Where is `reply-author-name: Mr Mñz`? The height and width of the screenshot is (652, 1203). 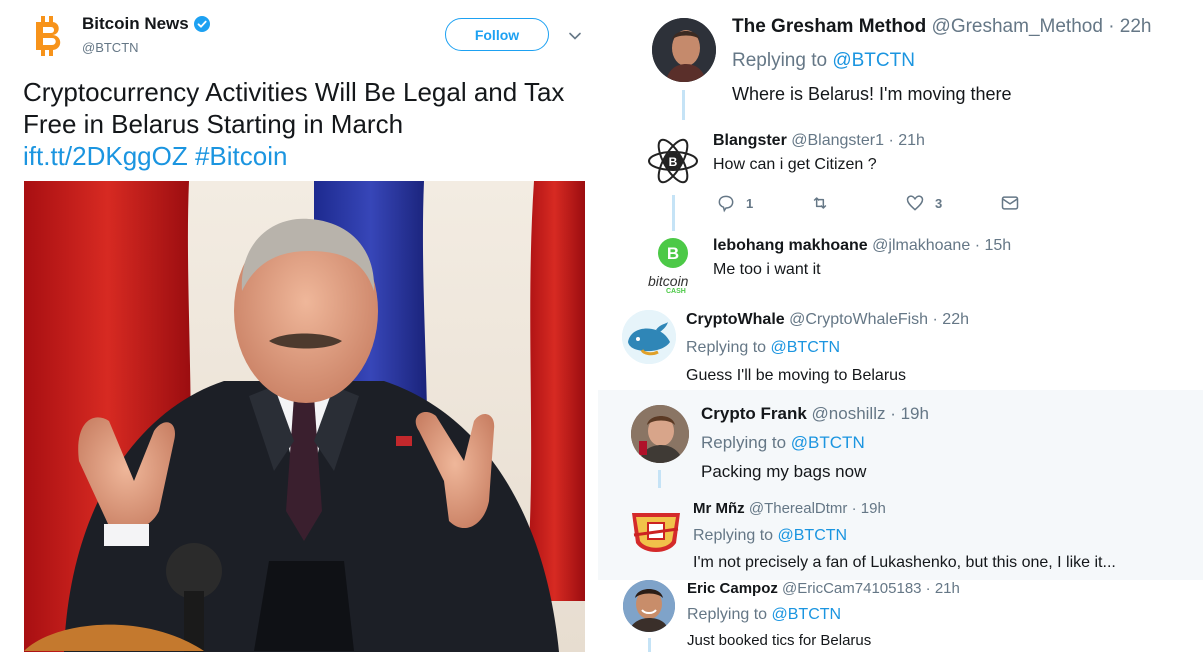 reply-author-name: Mr Mñz is located at coordinates (719, 508).